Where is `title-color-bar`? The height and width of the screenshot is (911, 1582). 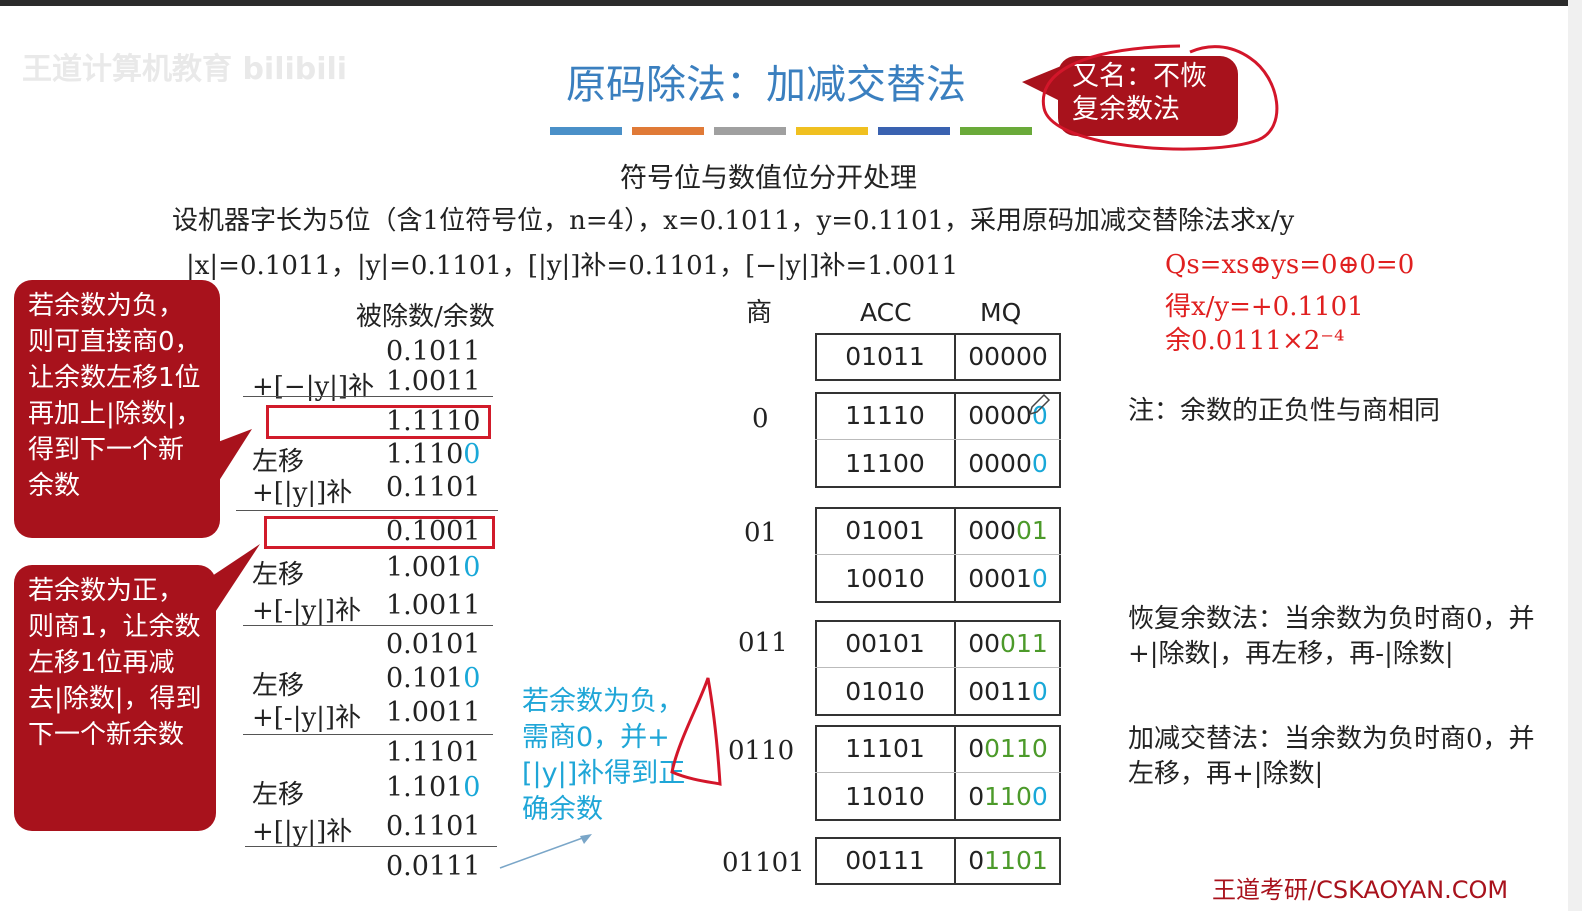
title-color-bar is located at coordinates (791, 131).